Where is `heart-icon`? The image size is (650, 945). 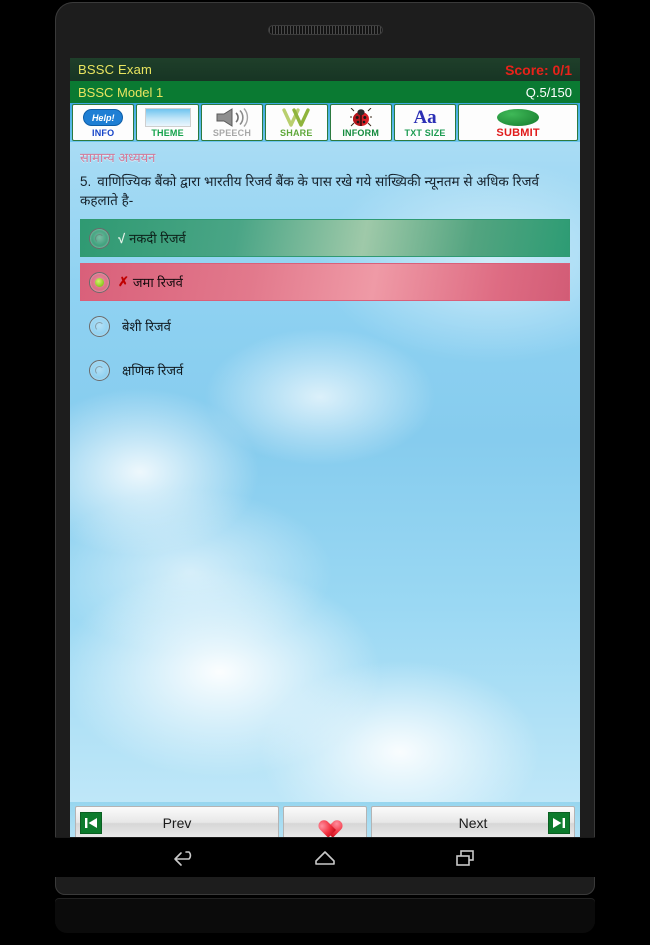
heart-icon is located at coordinates (325, 823).